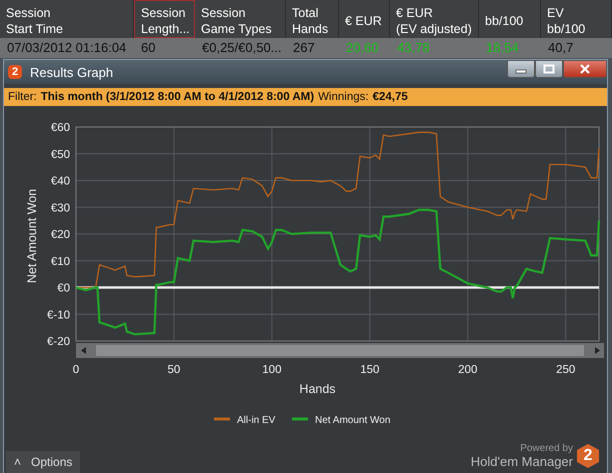 The height and width of the screenshot is (473, 612). What do you see at coordinates (43, 462) in the screenshot?
I see `options-button: ˄ Options` at bounding box center [43, 462].